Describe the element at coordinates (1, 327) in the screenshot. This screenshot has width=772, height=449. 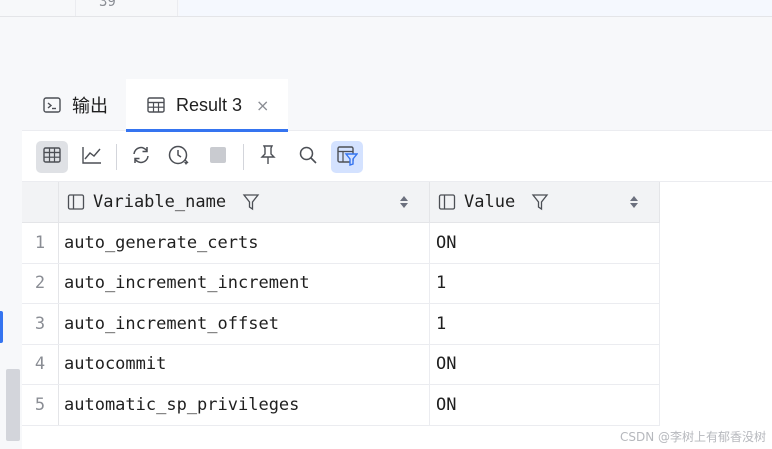
I see `active-marker` at that location.